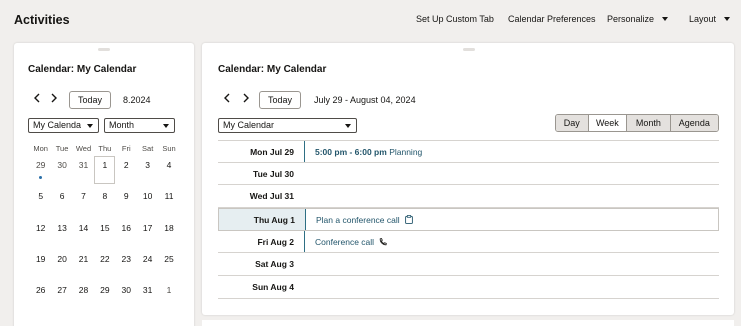 The image size is (741, 326). Describe the element at coordinates (147, 266) in the screenshot. I see `date-cell: 24` at that location.